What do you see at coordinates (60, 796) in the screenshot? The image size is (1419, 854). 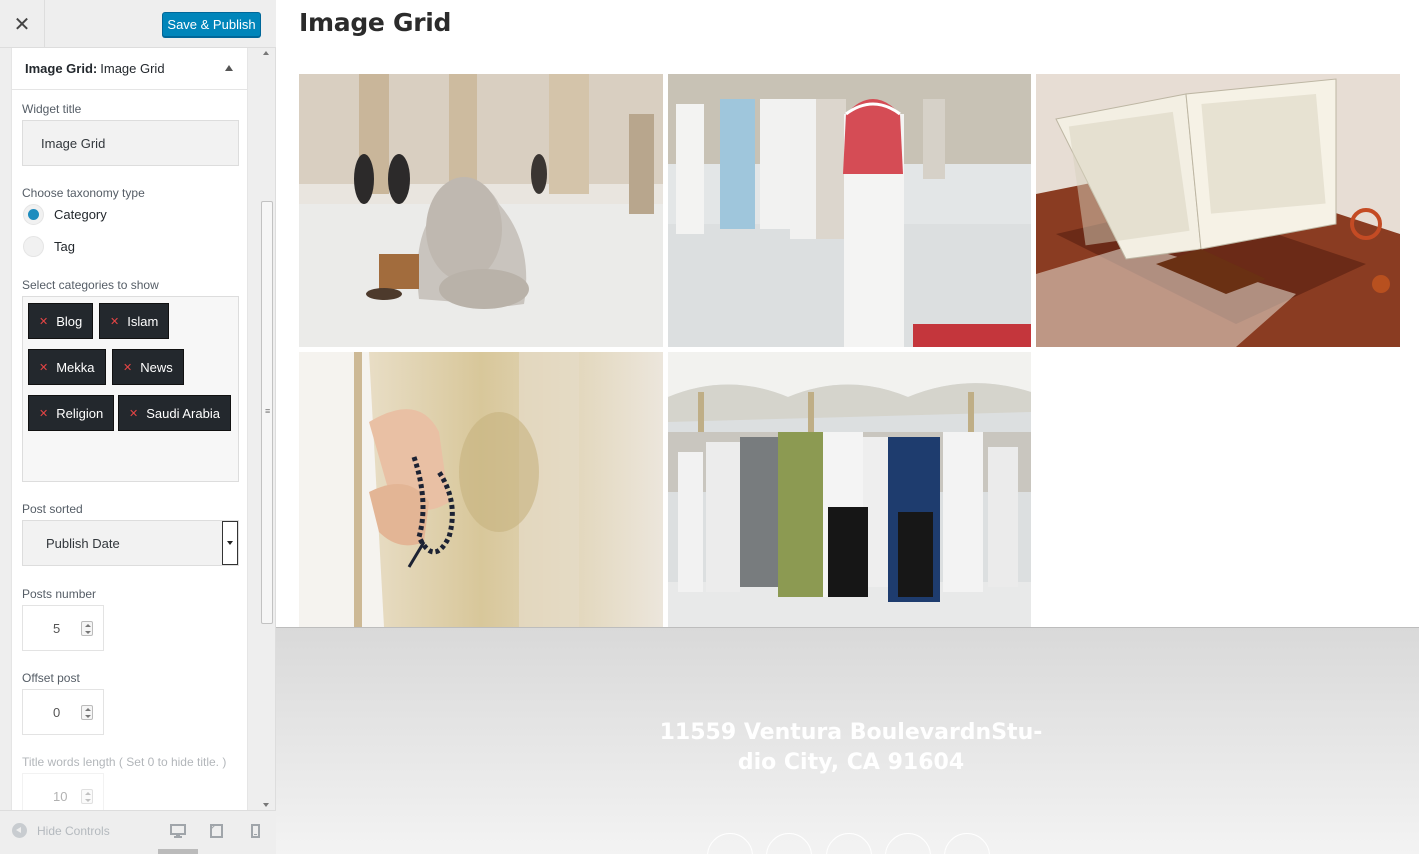 I see `title-words-value: 10` at bounding box center [60, 796].